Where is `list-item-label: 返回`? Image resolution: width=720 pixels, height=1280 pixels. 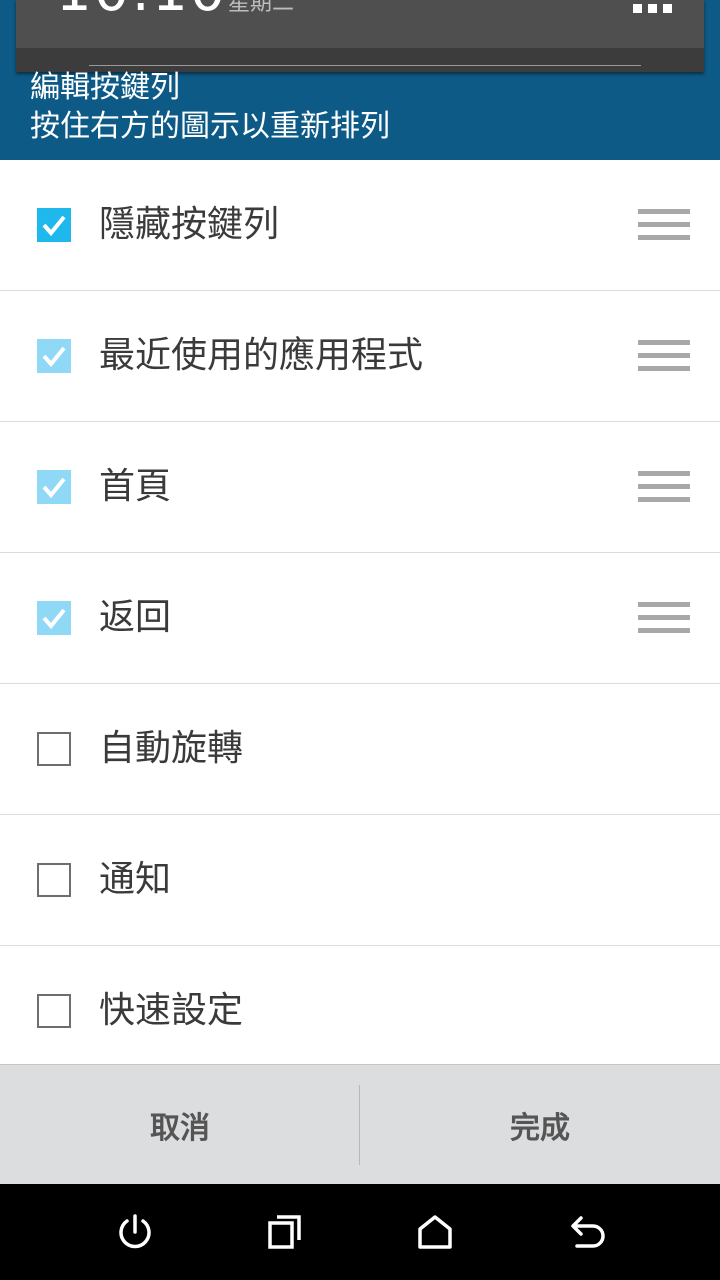
list-item-label: 返回 is located at coordinates (135, 617).